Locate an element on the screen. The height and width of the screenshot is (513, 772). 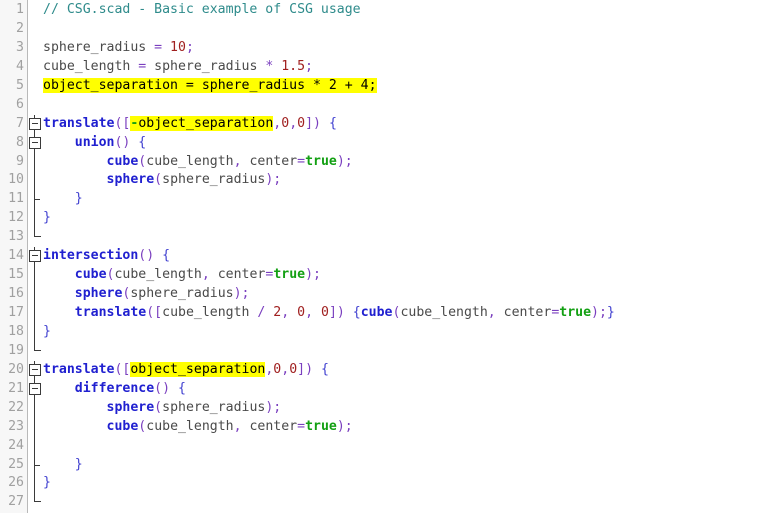
code-token: { is located at coordinates (332, 123).